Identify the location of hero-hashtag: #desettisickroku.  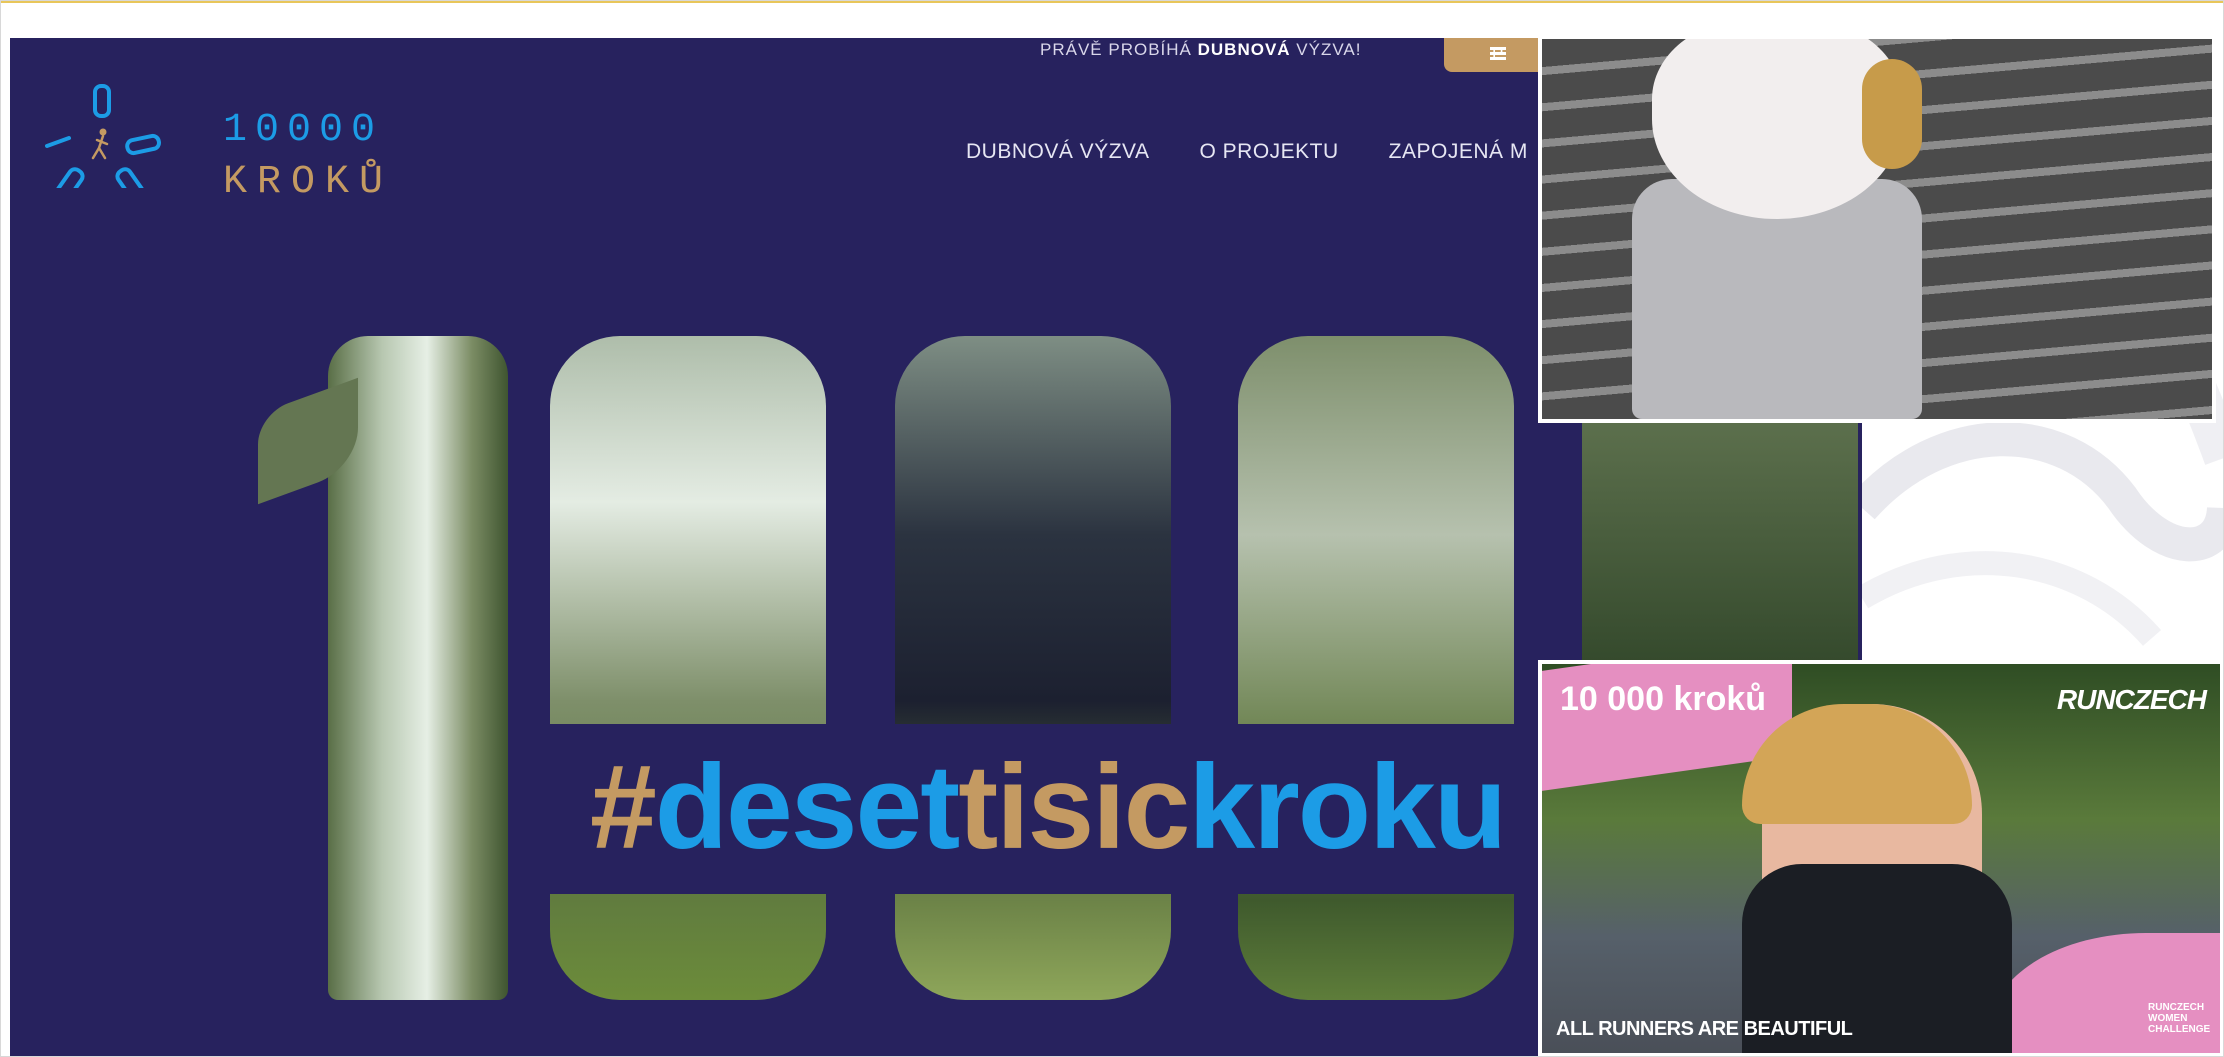
(1048, 807).